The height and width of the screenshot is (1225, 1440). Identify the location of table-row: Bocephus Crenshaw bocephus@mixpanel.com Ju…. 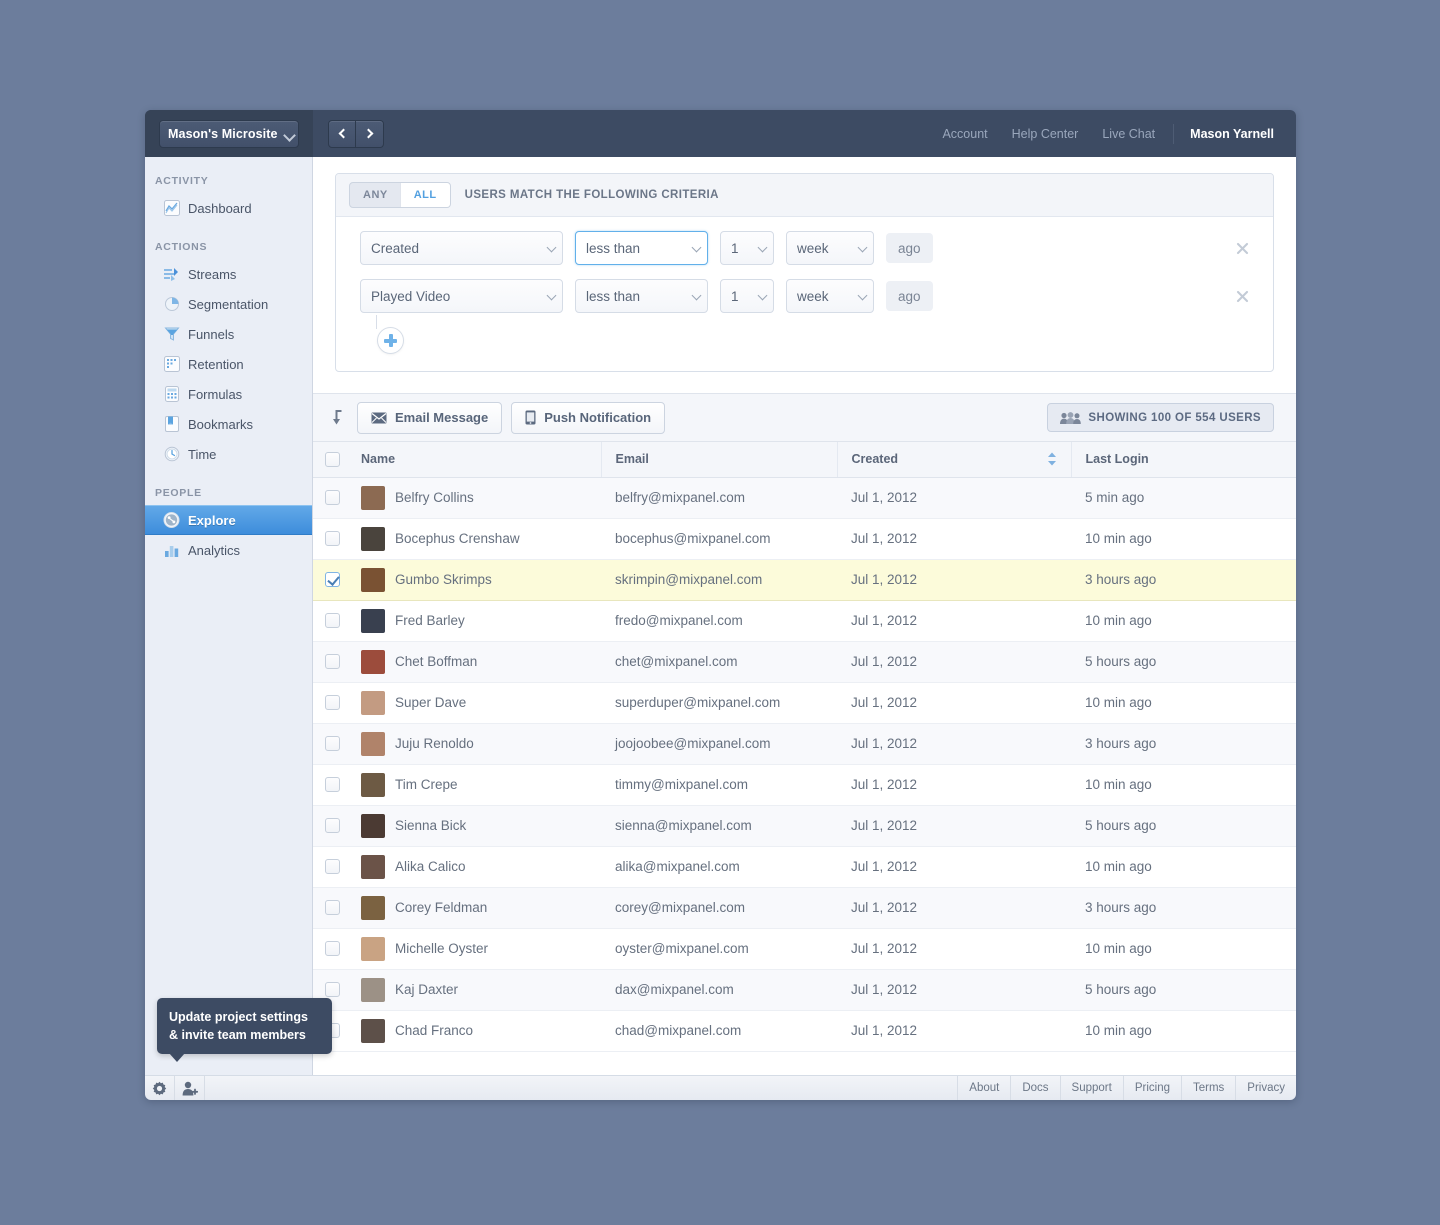
(804, 539).